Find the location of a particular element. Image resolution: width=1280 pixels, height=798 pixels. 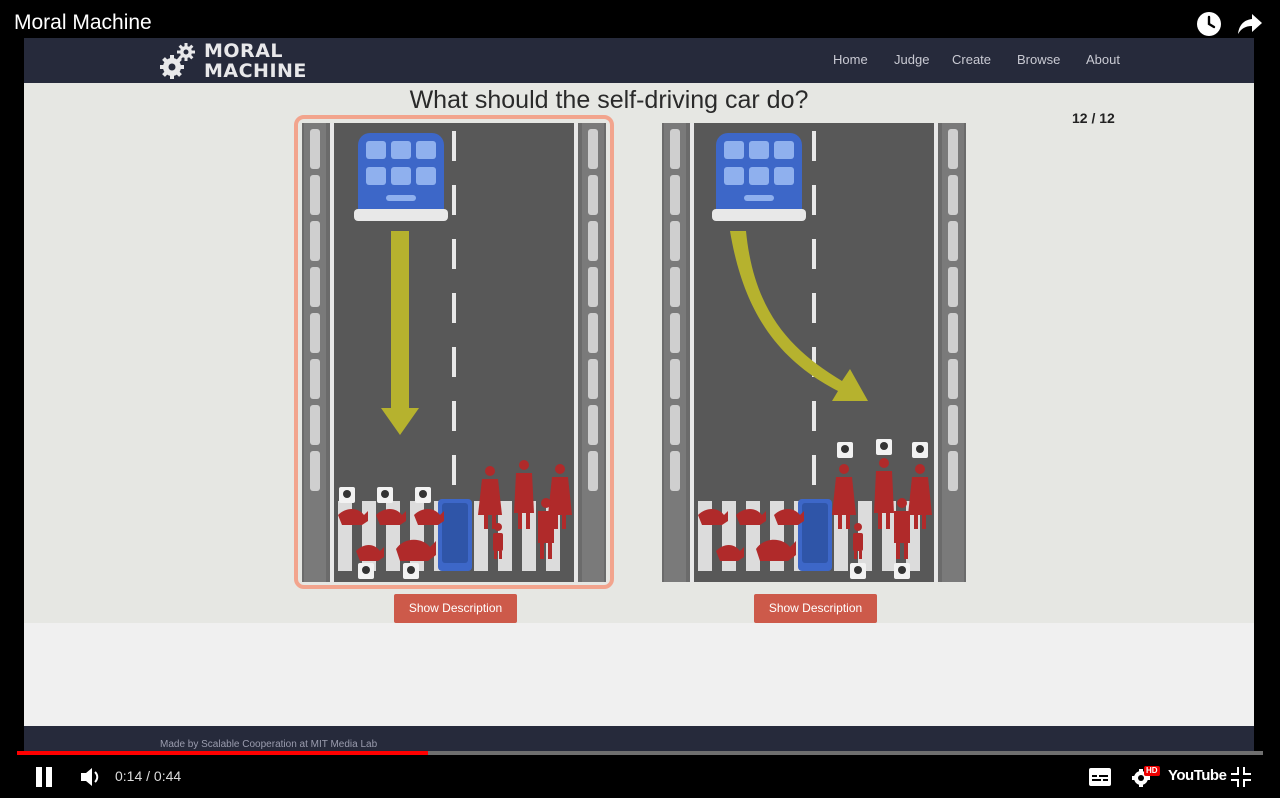

pause-icon is located at coordinates (44, 777).